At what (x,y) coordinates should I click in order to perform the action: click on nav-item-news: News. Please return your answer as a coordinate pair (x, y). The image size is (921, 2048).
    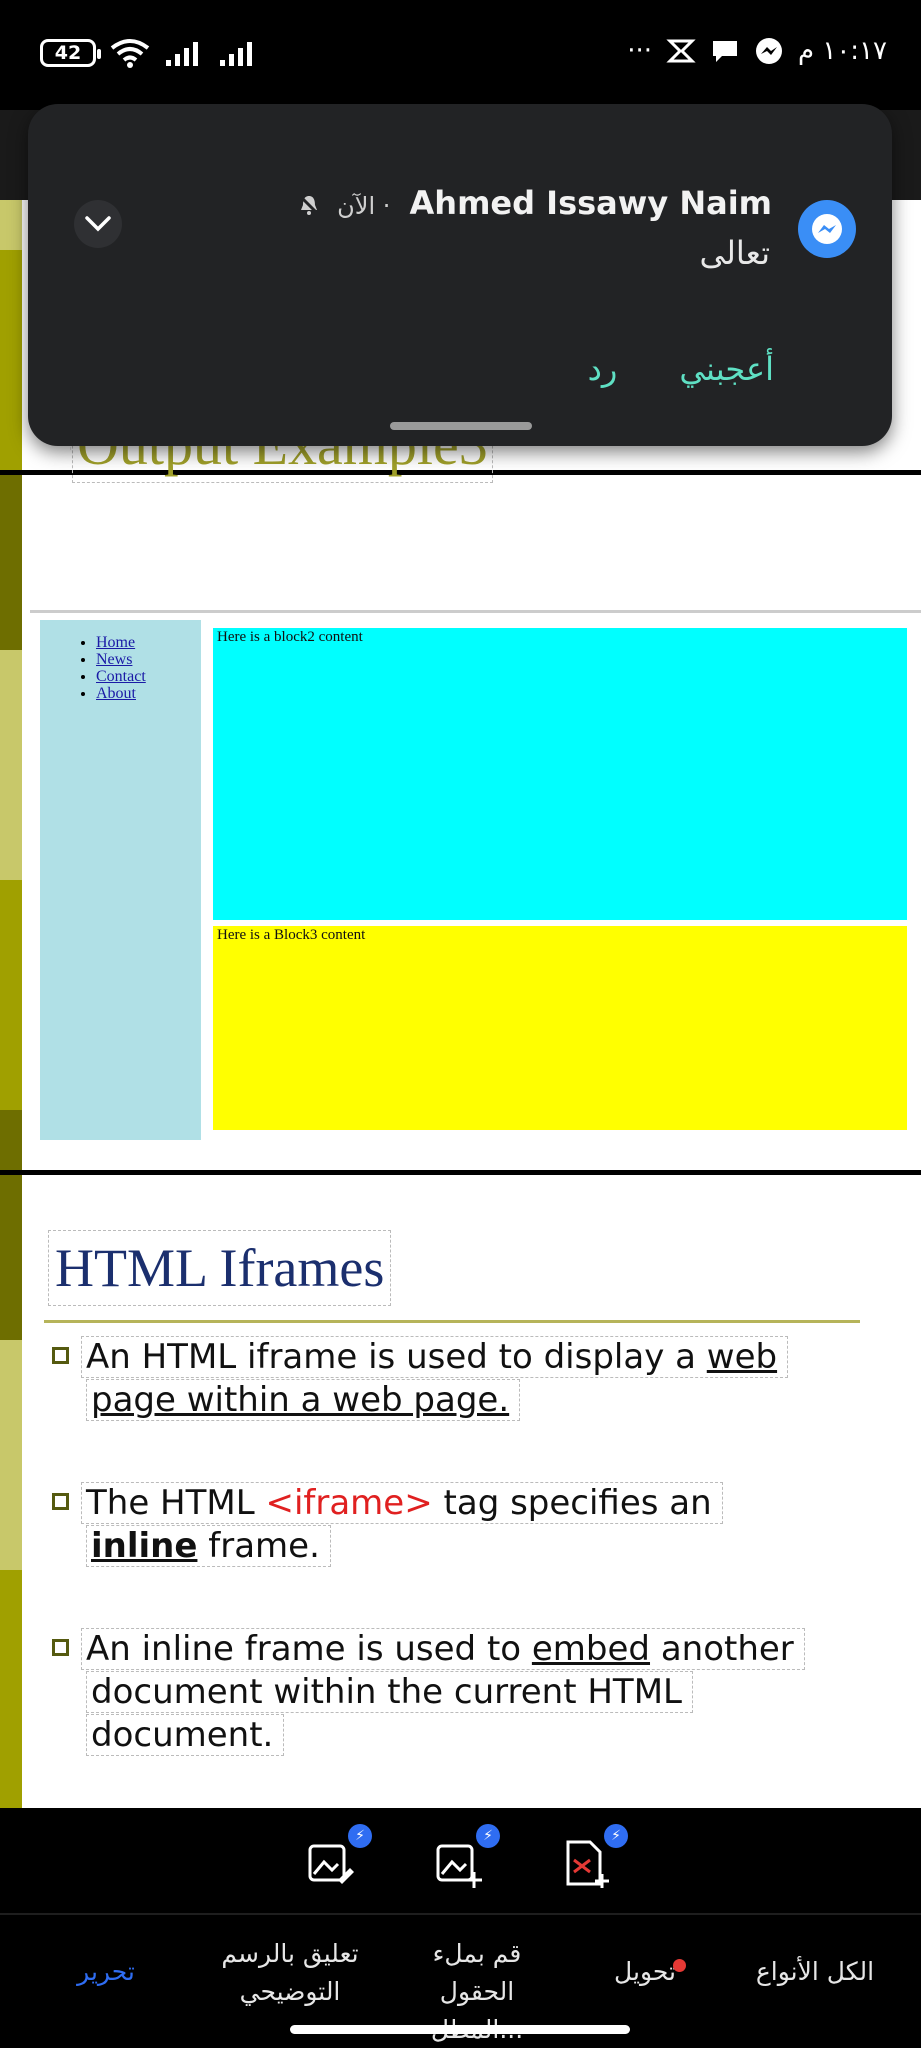
    Looking at the image, I should click on (148, 659).